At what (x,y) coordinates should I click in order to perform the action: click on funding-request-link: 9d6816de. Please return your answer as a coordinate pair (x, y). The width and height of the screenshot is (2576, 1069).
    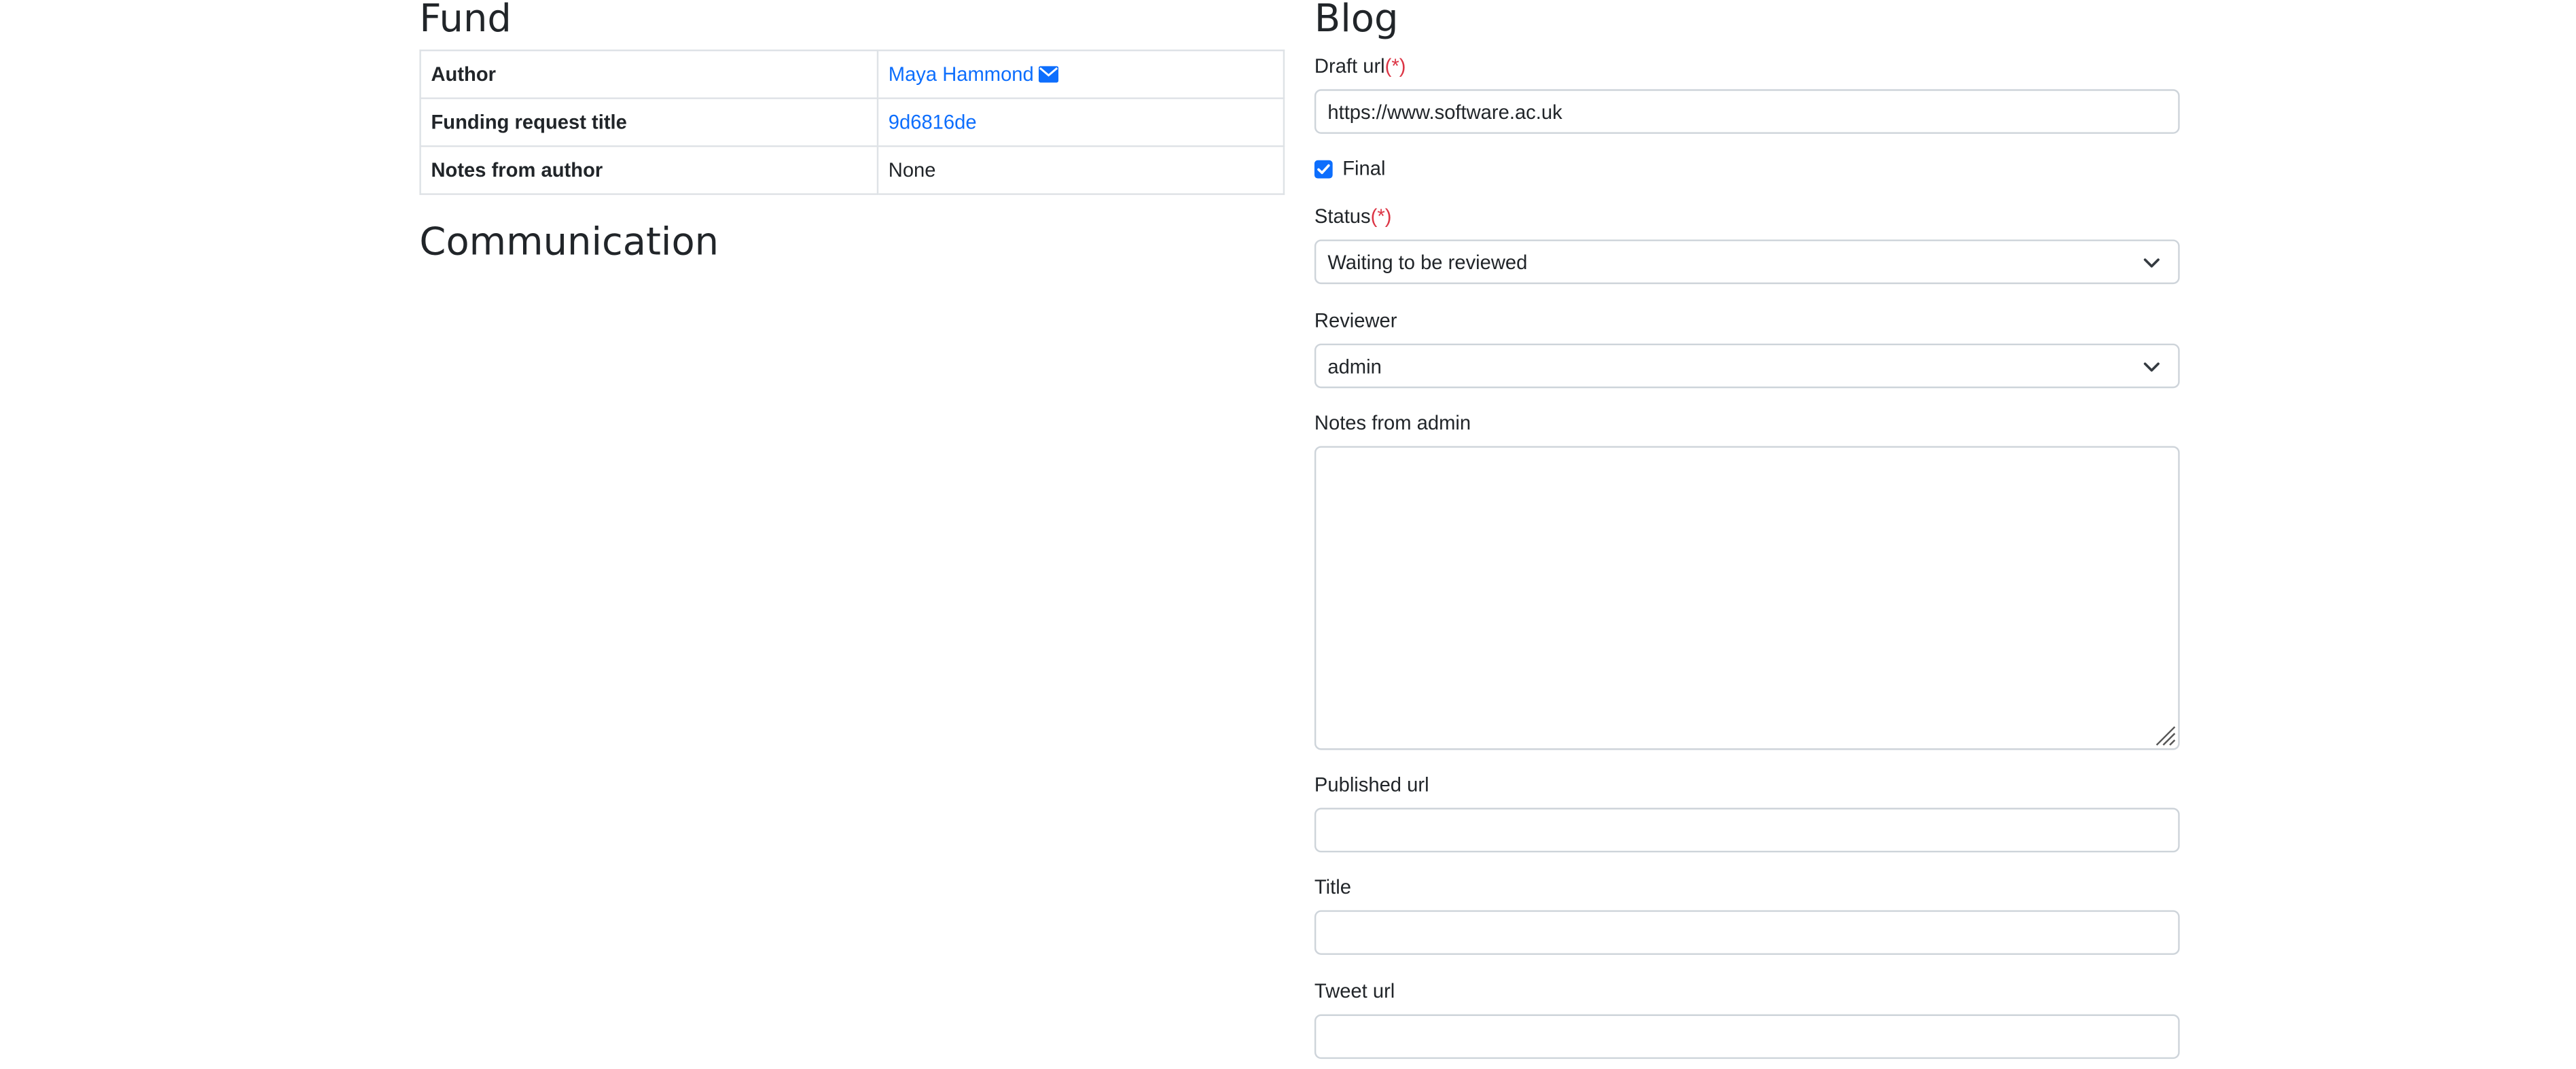
    Looking at the image, I should click on (933, 122).